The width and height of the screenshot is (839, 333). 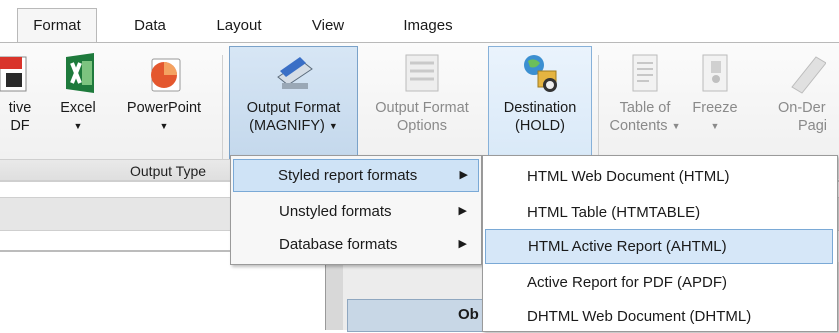 I want to click on table-of-contents-button: Table of Contents ▼, so click(x=645, y=101).